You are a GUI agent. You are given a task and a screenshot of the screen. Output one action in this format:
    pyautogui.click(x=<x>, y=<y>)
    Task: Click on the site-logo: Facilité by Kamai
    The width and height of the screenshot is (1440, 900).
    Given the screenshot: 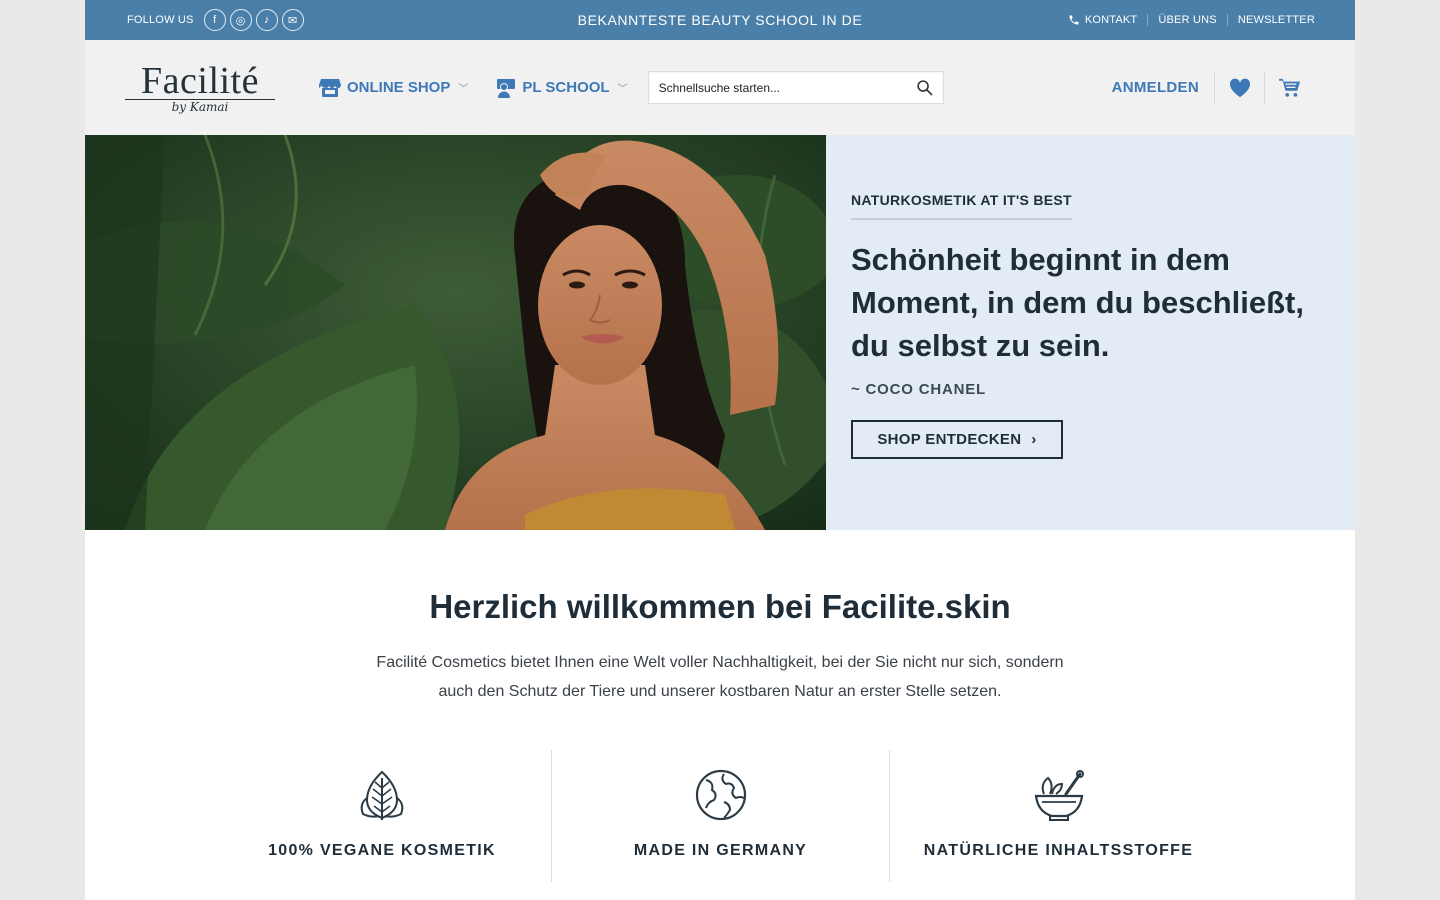 What is the action you would take?
    pyautogui.click(x=200, y=87)
    